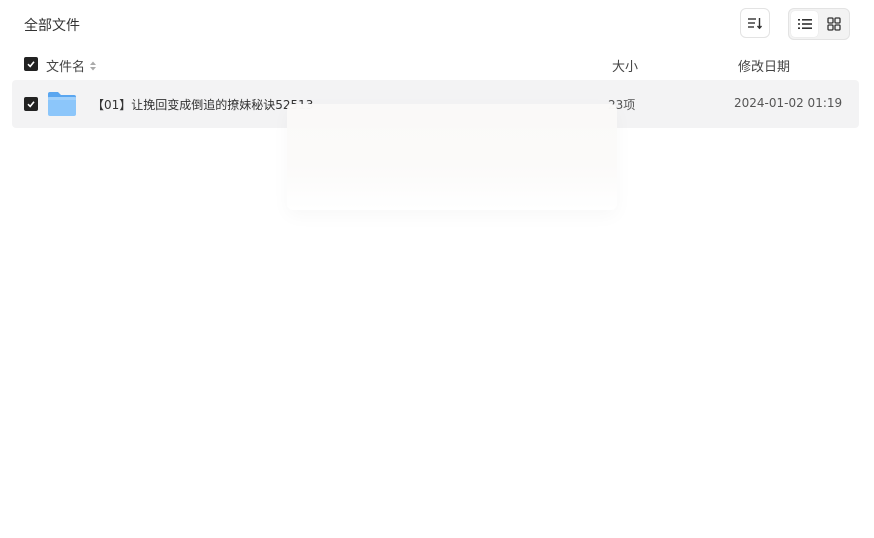  I want to click on select-all-checkbox, so click(31, 64).